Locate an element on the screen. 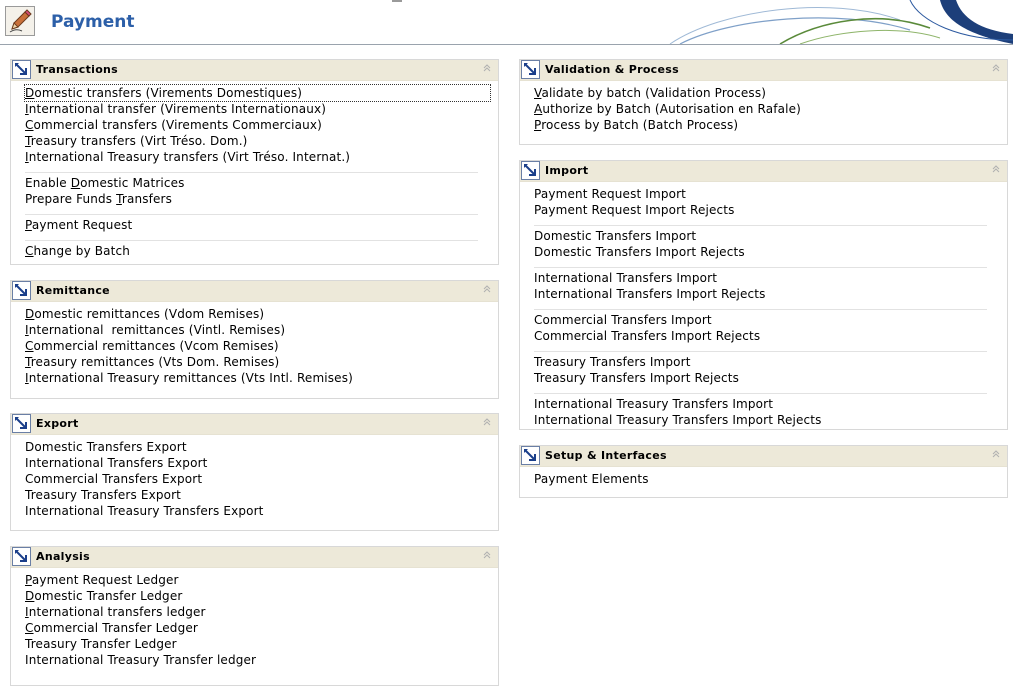  panel-title: Analysis is located at coordinates (63, 556).